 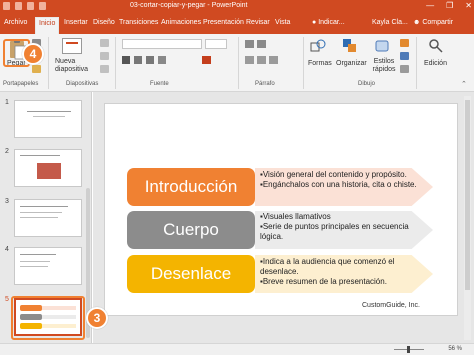 I want to click on bold-icon, so click(x=126, y=60).